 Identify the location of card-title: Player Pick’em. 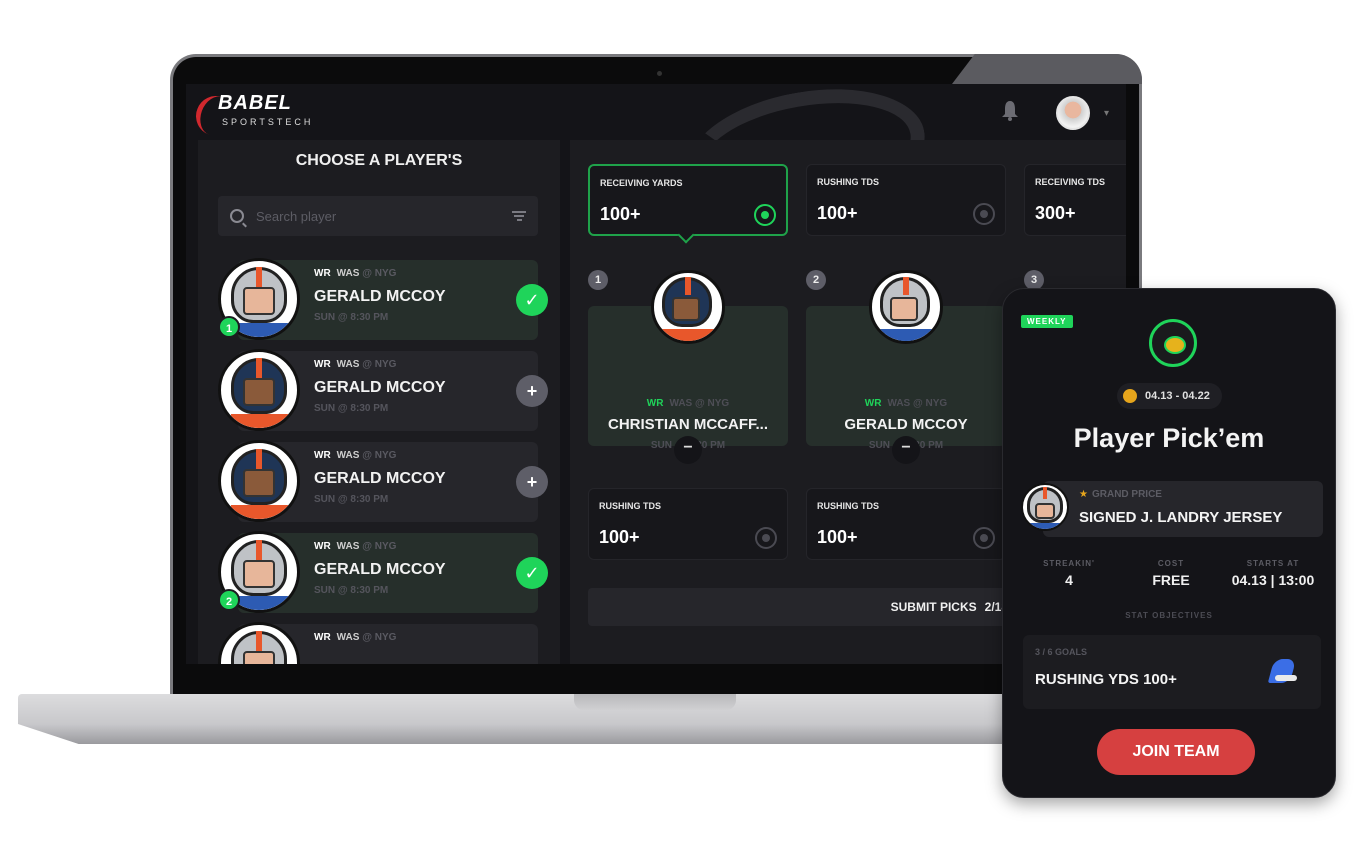
(1169, 438).